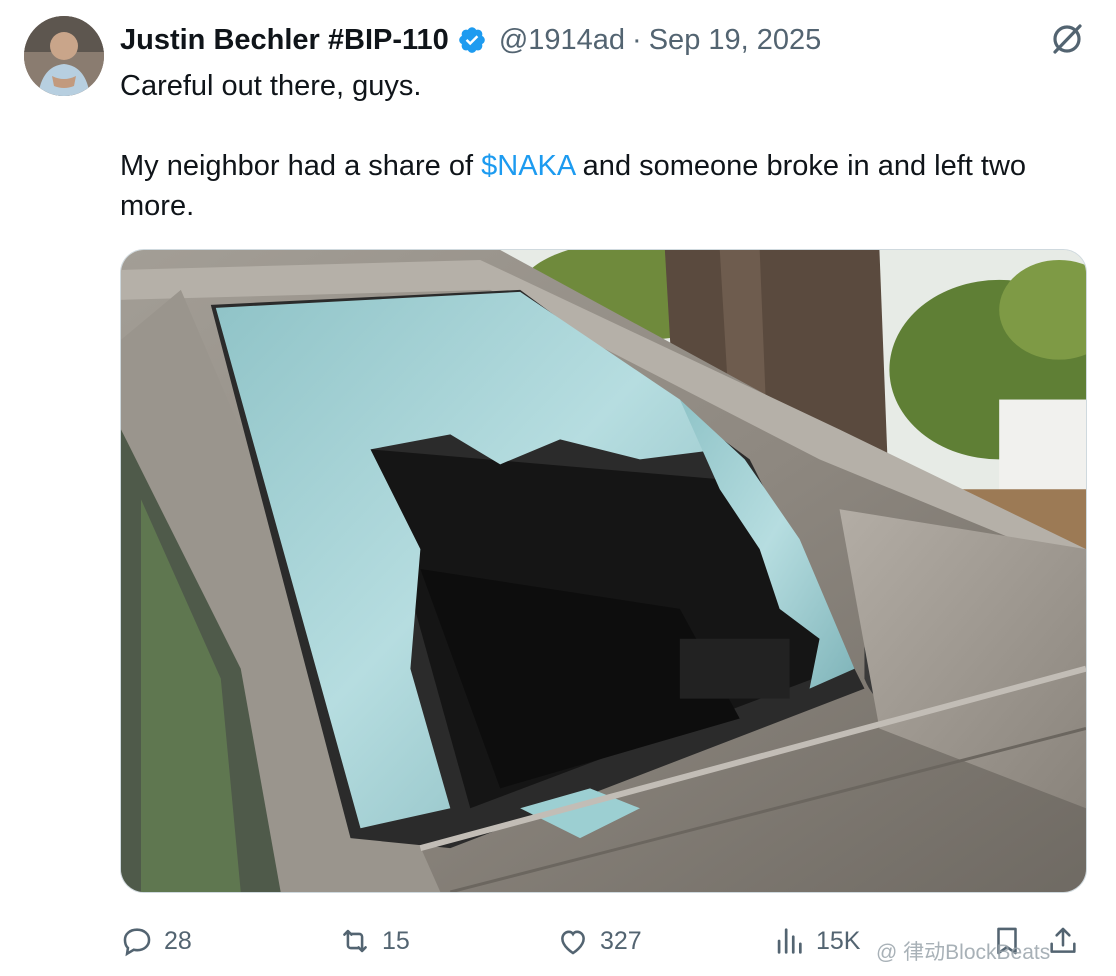 The image size is (1116, 976). I want to click on reply-icon, so click(137, 942).